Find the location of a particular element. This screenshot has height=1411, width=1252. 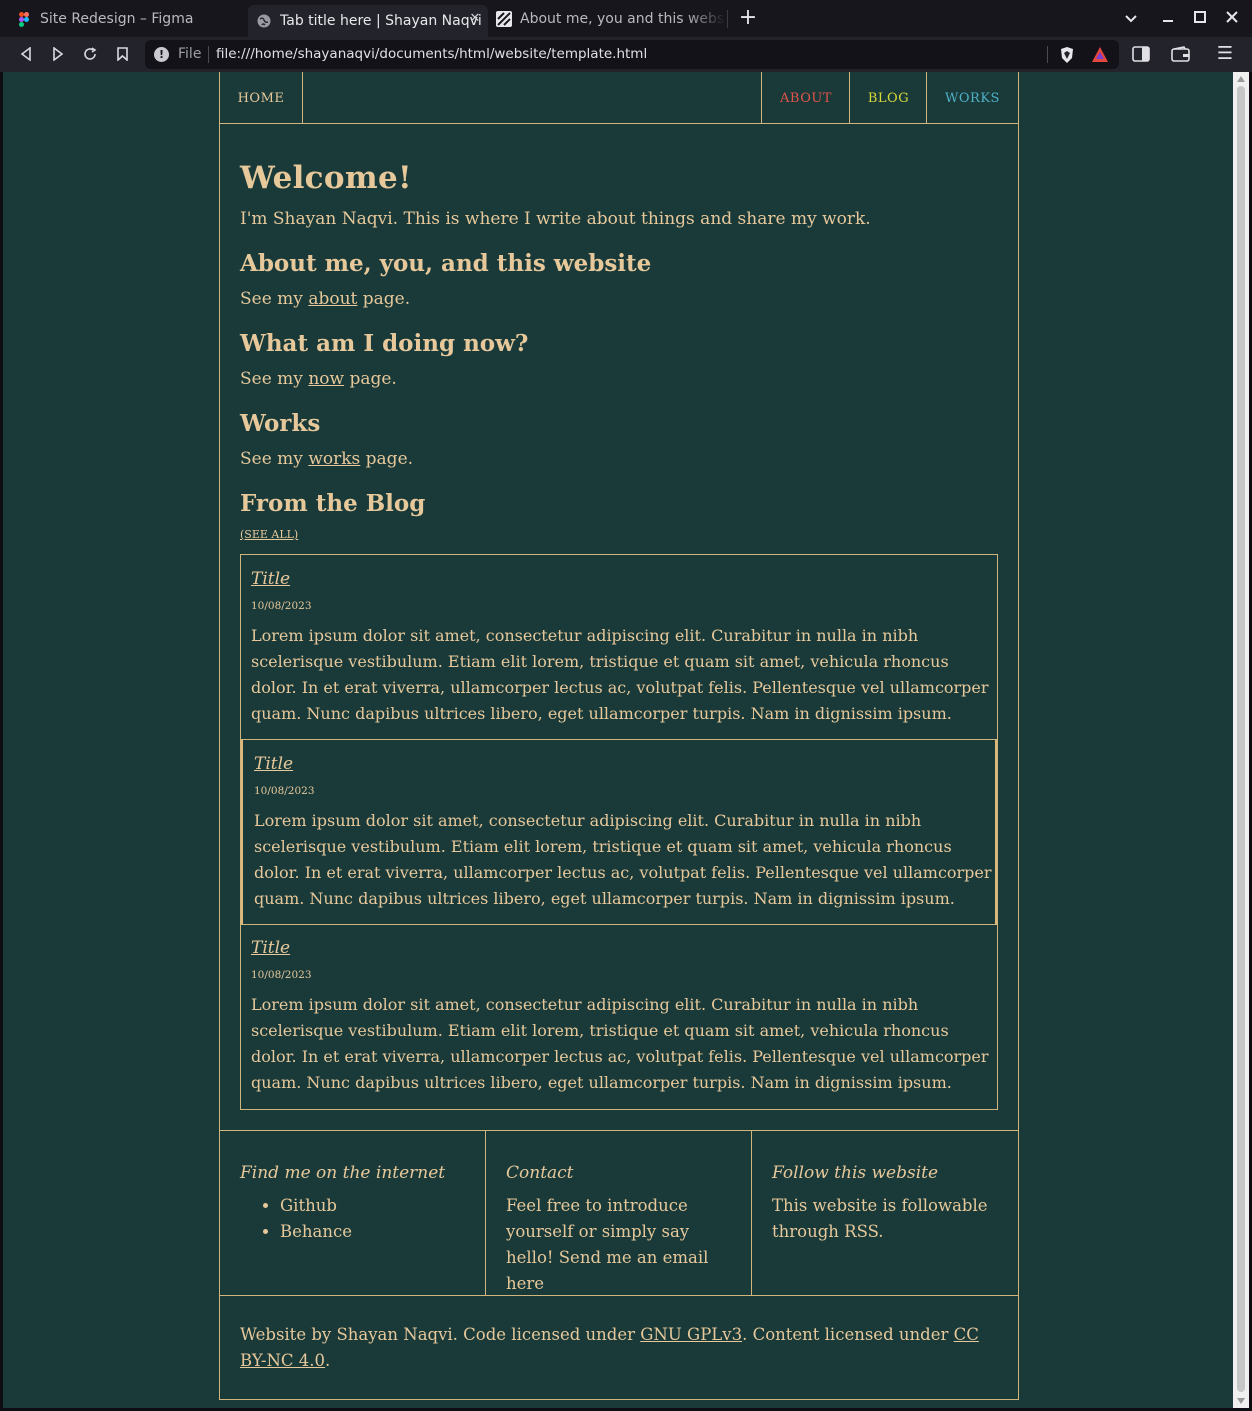

tab-list-icon is located at coordinates (1131, 19).